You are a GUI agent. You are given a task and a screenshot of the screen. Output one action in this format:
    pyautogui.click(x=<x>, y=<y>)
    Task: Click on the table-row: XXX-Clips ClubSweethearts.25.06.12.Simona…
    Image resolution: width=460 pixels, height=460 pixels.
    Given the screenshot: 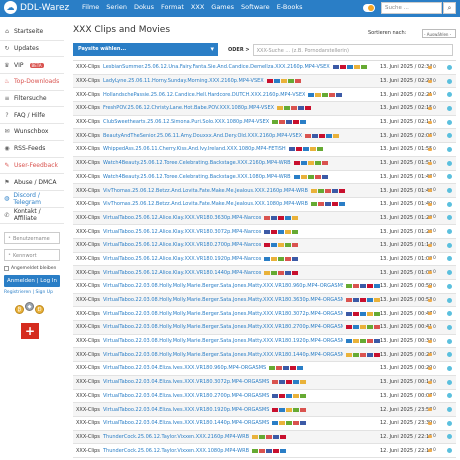 What is the action you would take?
    pyautogui.click(x=264, y=123)
    